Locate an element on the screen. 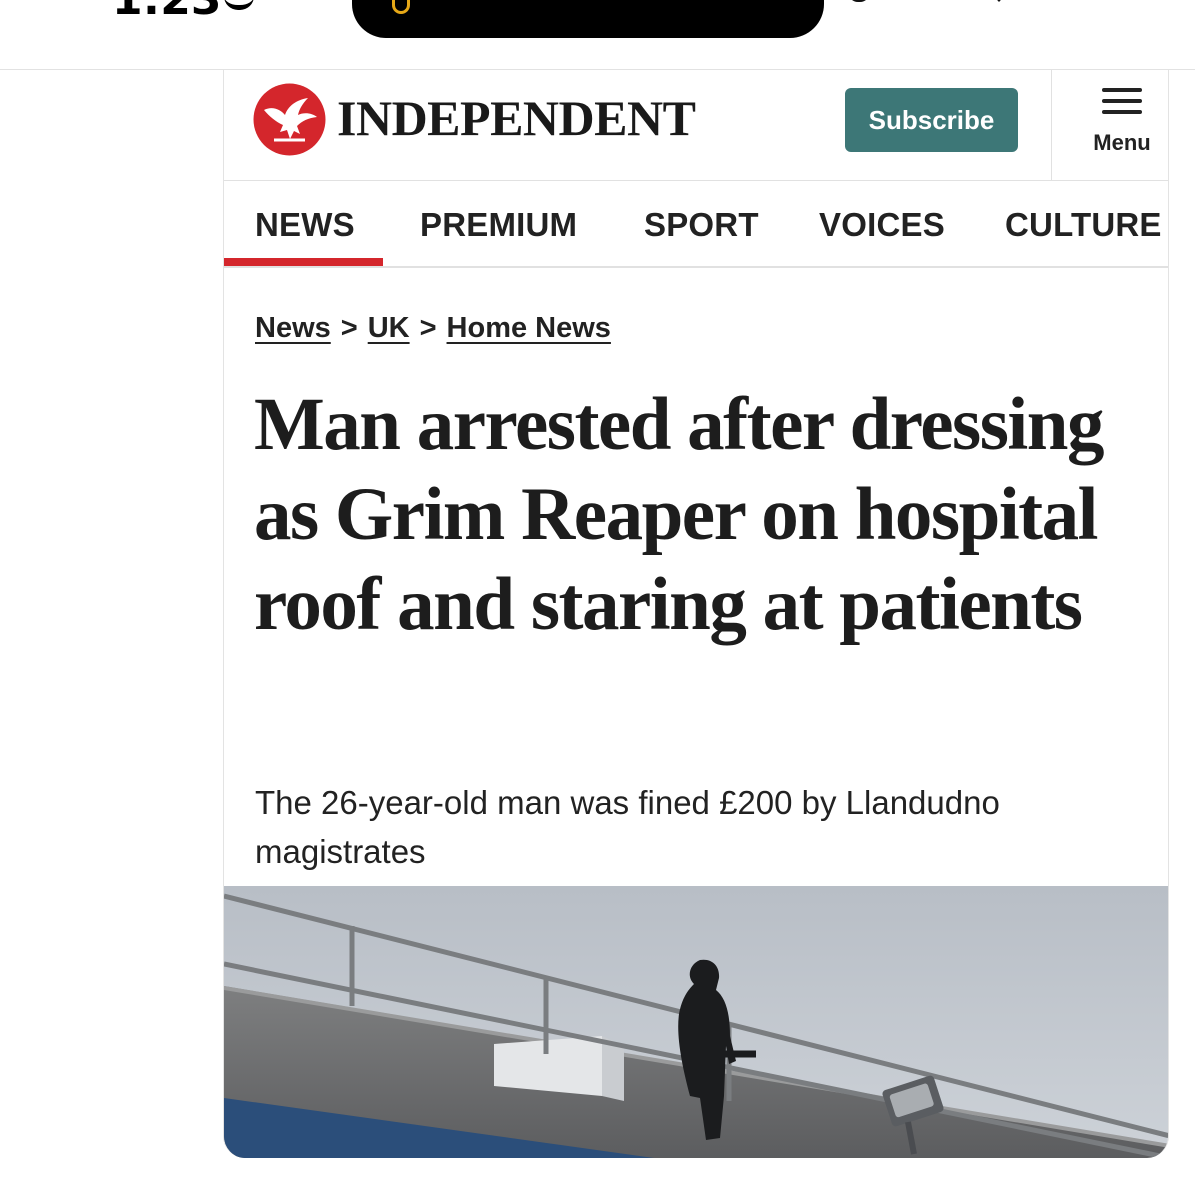  menu-button: Menu is located at coordinates (1110, 125).